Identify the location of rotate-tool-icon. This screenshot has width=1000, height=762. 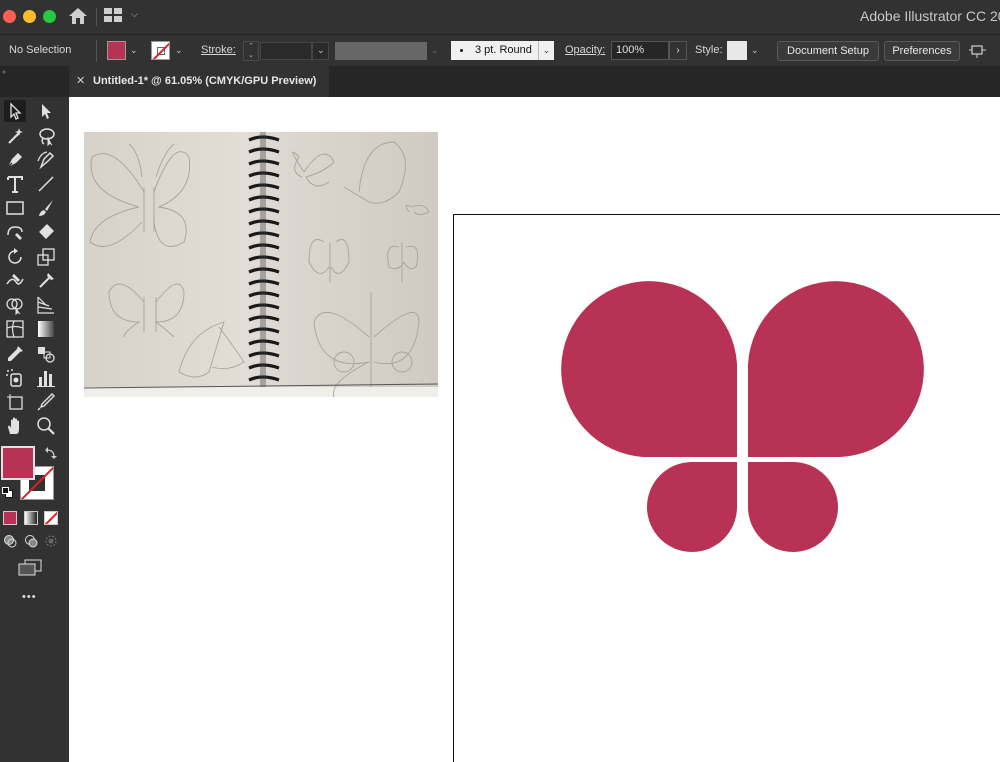
(15, 257).